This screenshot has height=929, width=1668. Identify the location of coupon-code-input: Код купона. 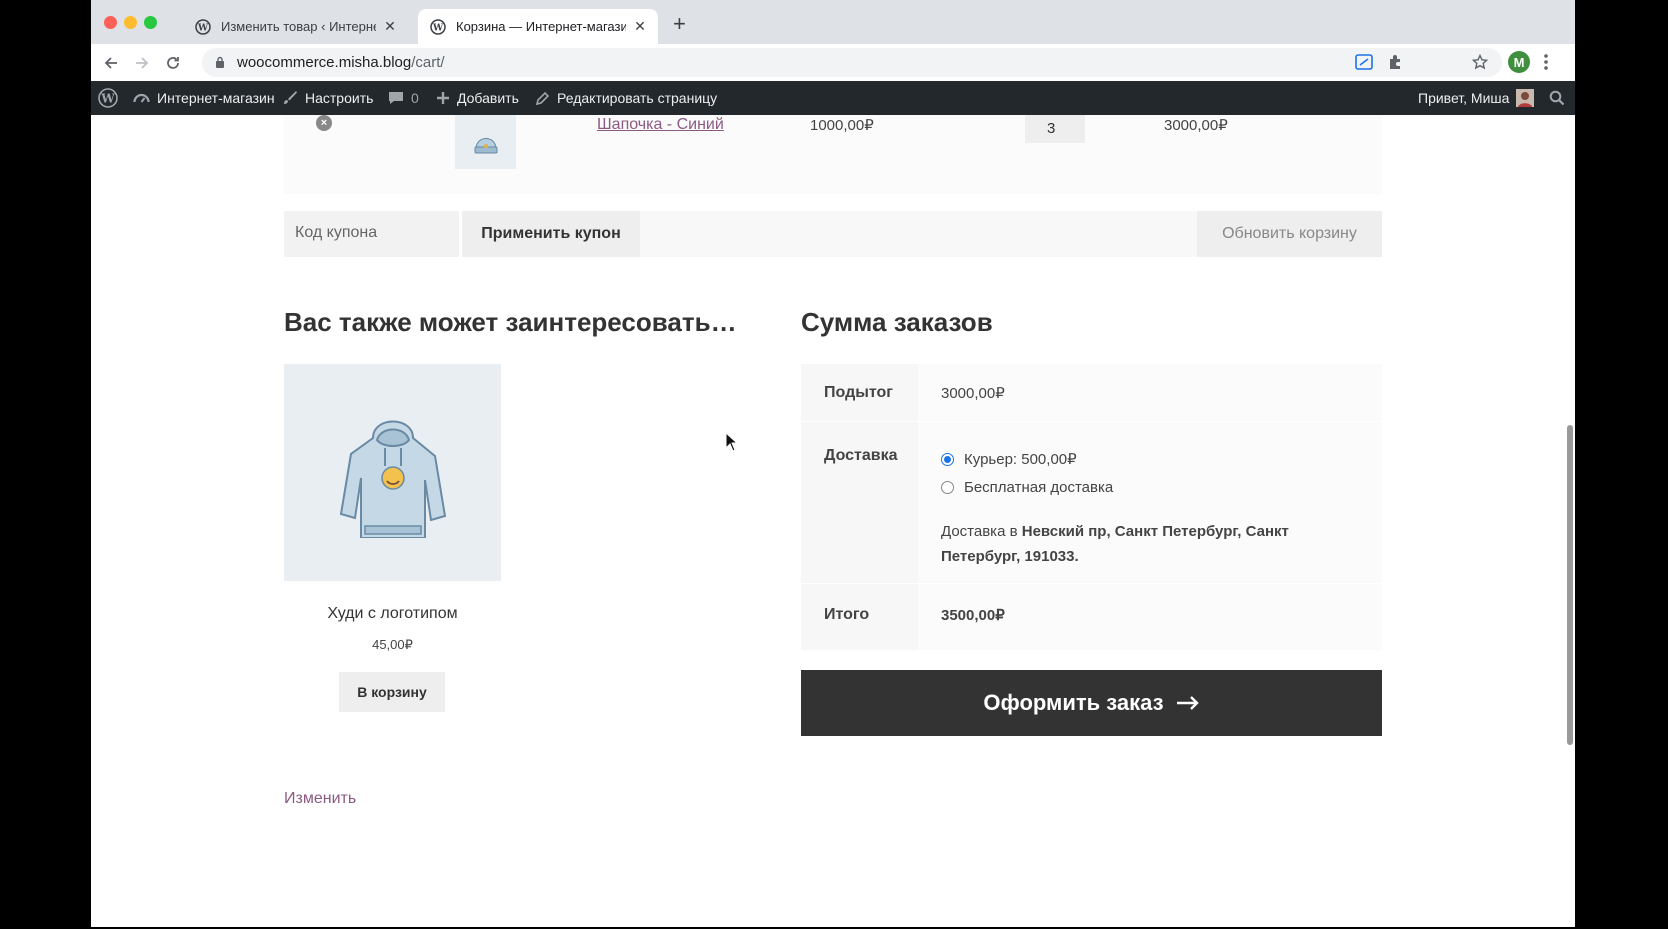
(371, 234).